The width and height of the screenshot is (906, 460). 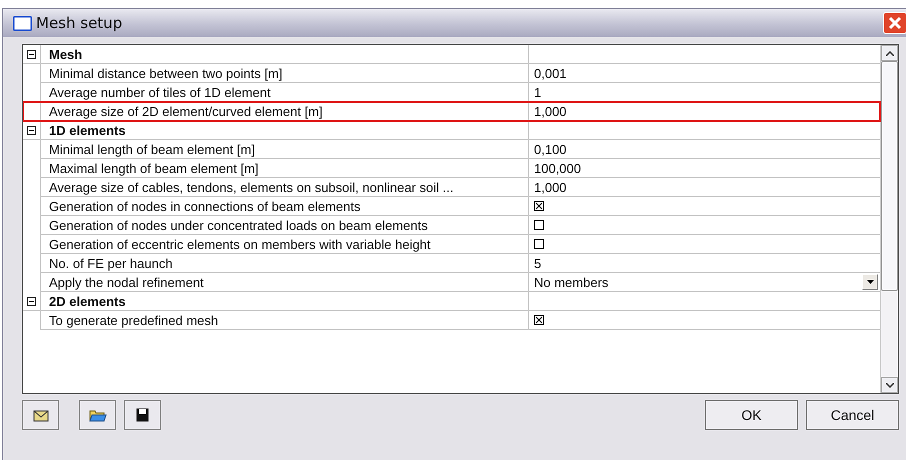 What do you see at coordinates (142, 415) in the screenshot?
I see `save-button` at bounding box center [142, 415].